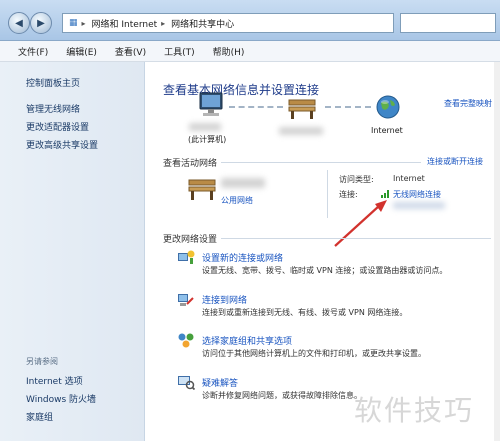  I want to click on search-input, so click(448, 23).